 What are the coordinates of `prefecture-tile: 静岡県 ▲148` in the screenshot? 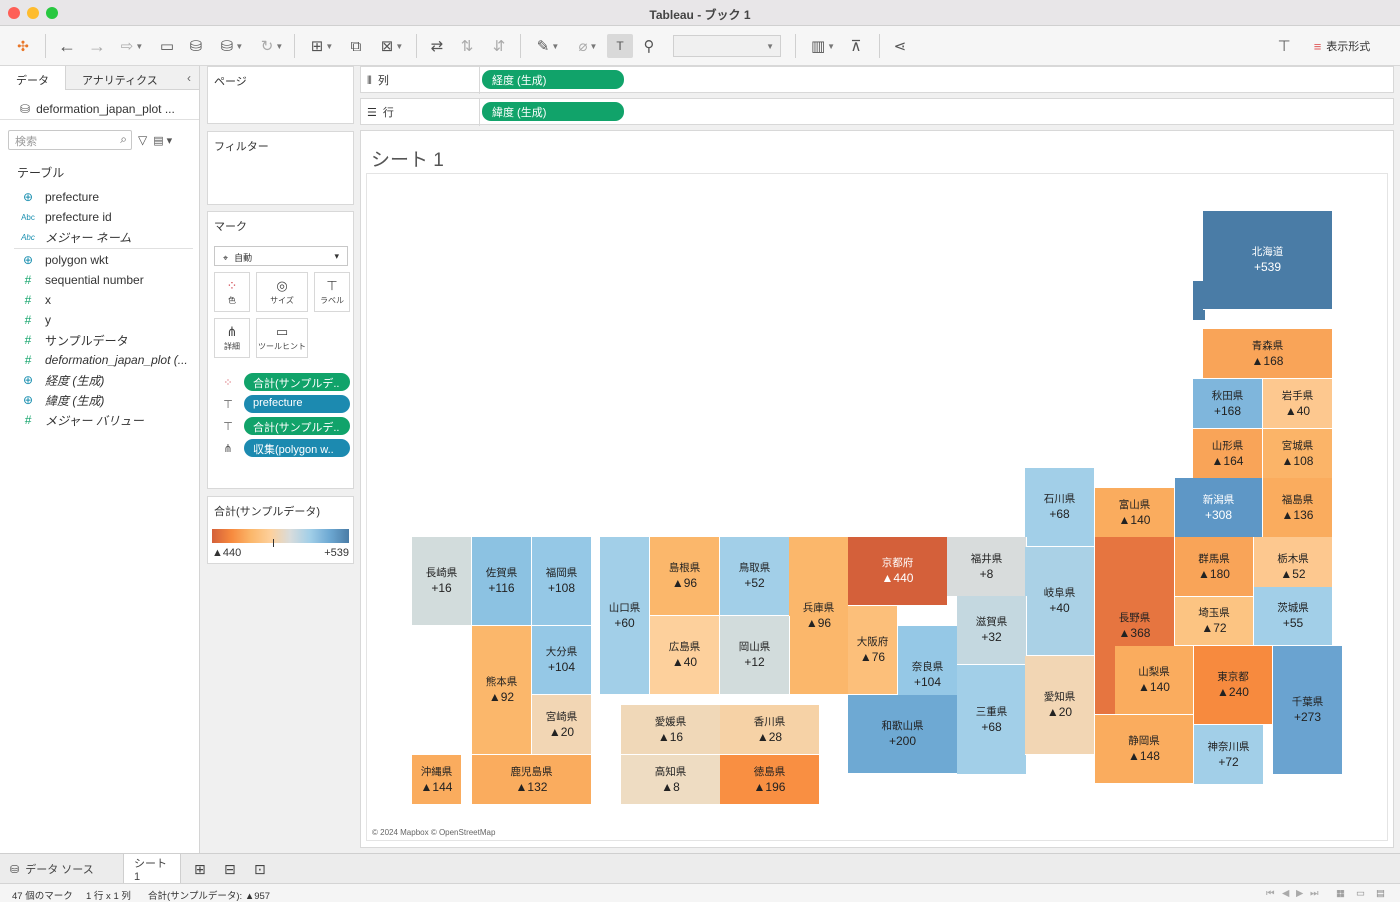 It's located at (1144, 749).